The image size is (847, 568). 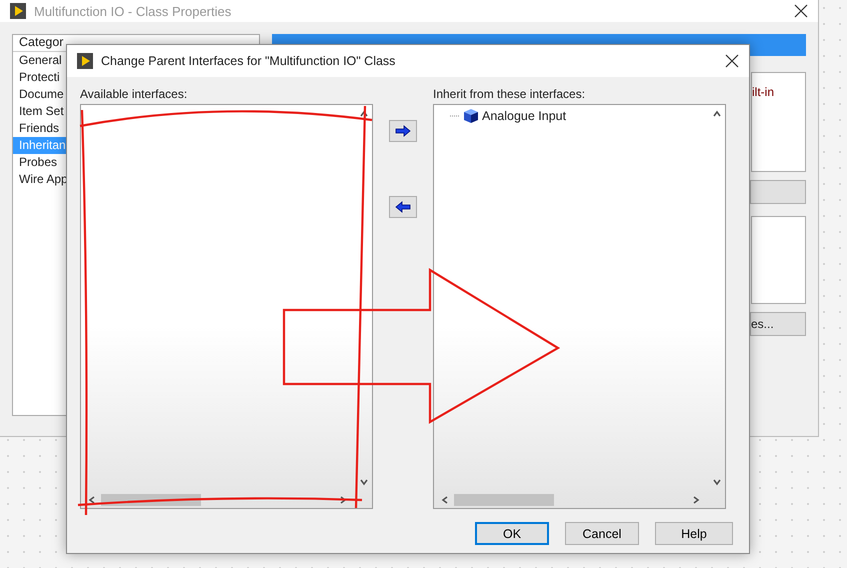 What do you see at coordinates (694, 533) in the screenshot?
I see `dialog-button: Help` at bounding box center [694, 533].